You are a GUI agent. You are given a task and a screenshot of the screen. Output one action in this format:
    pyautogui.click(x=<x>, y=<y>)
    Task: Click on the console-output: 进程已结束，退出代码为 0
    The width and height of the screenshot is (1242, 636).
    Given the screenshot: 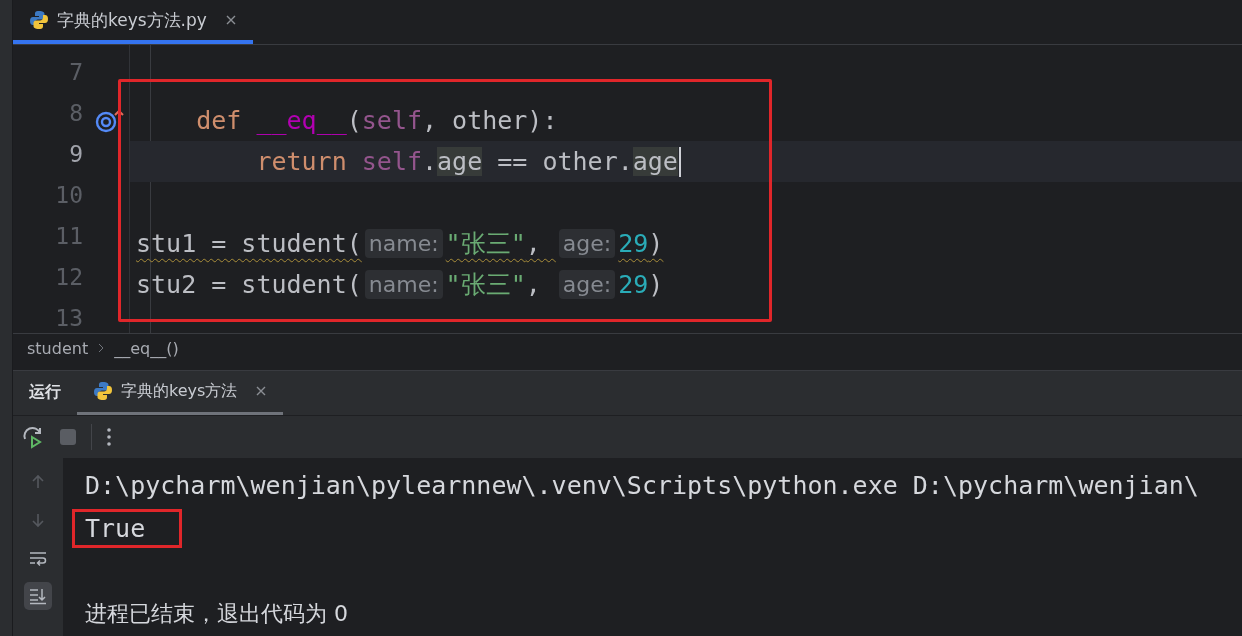 What is the action you would take?
    pyautogui.click(x=216, y=614)
    